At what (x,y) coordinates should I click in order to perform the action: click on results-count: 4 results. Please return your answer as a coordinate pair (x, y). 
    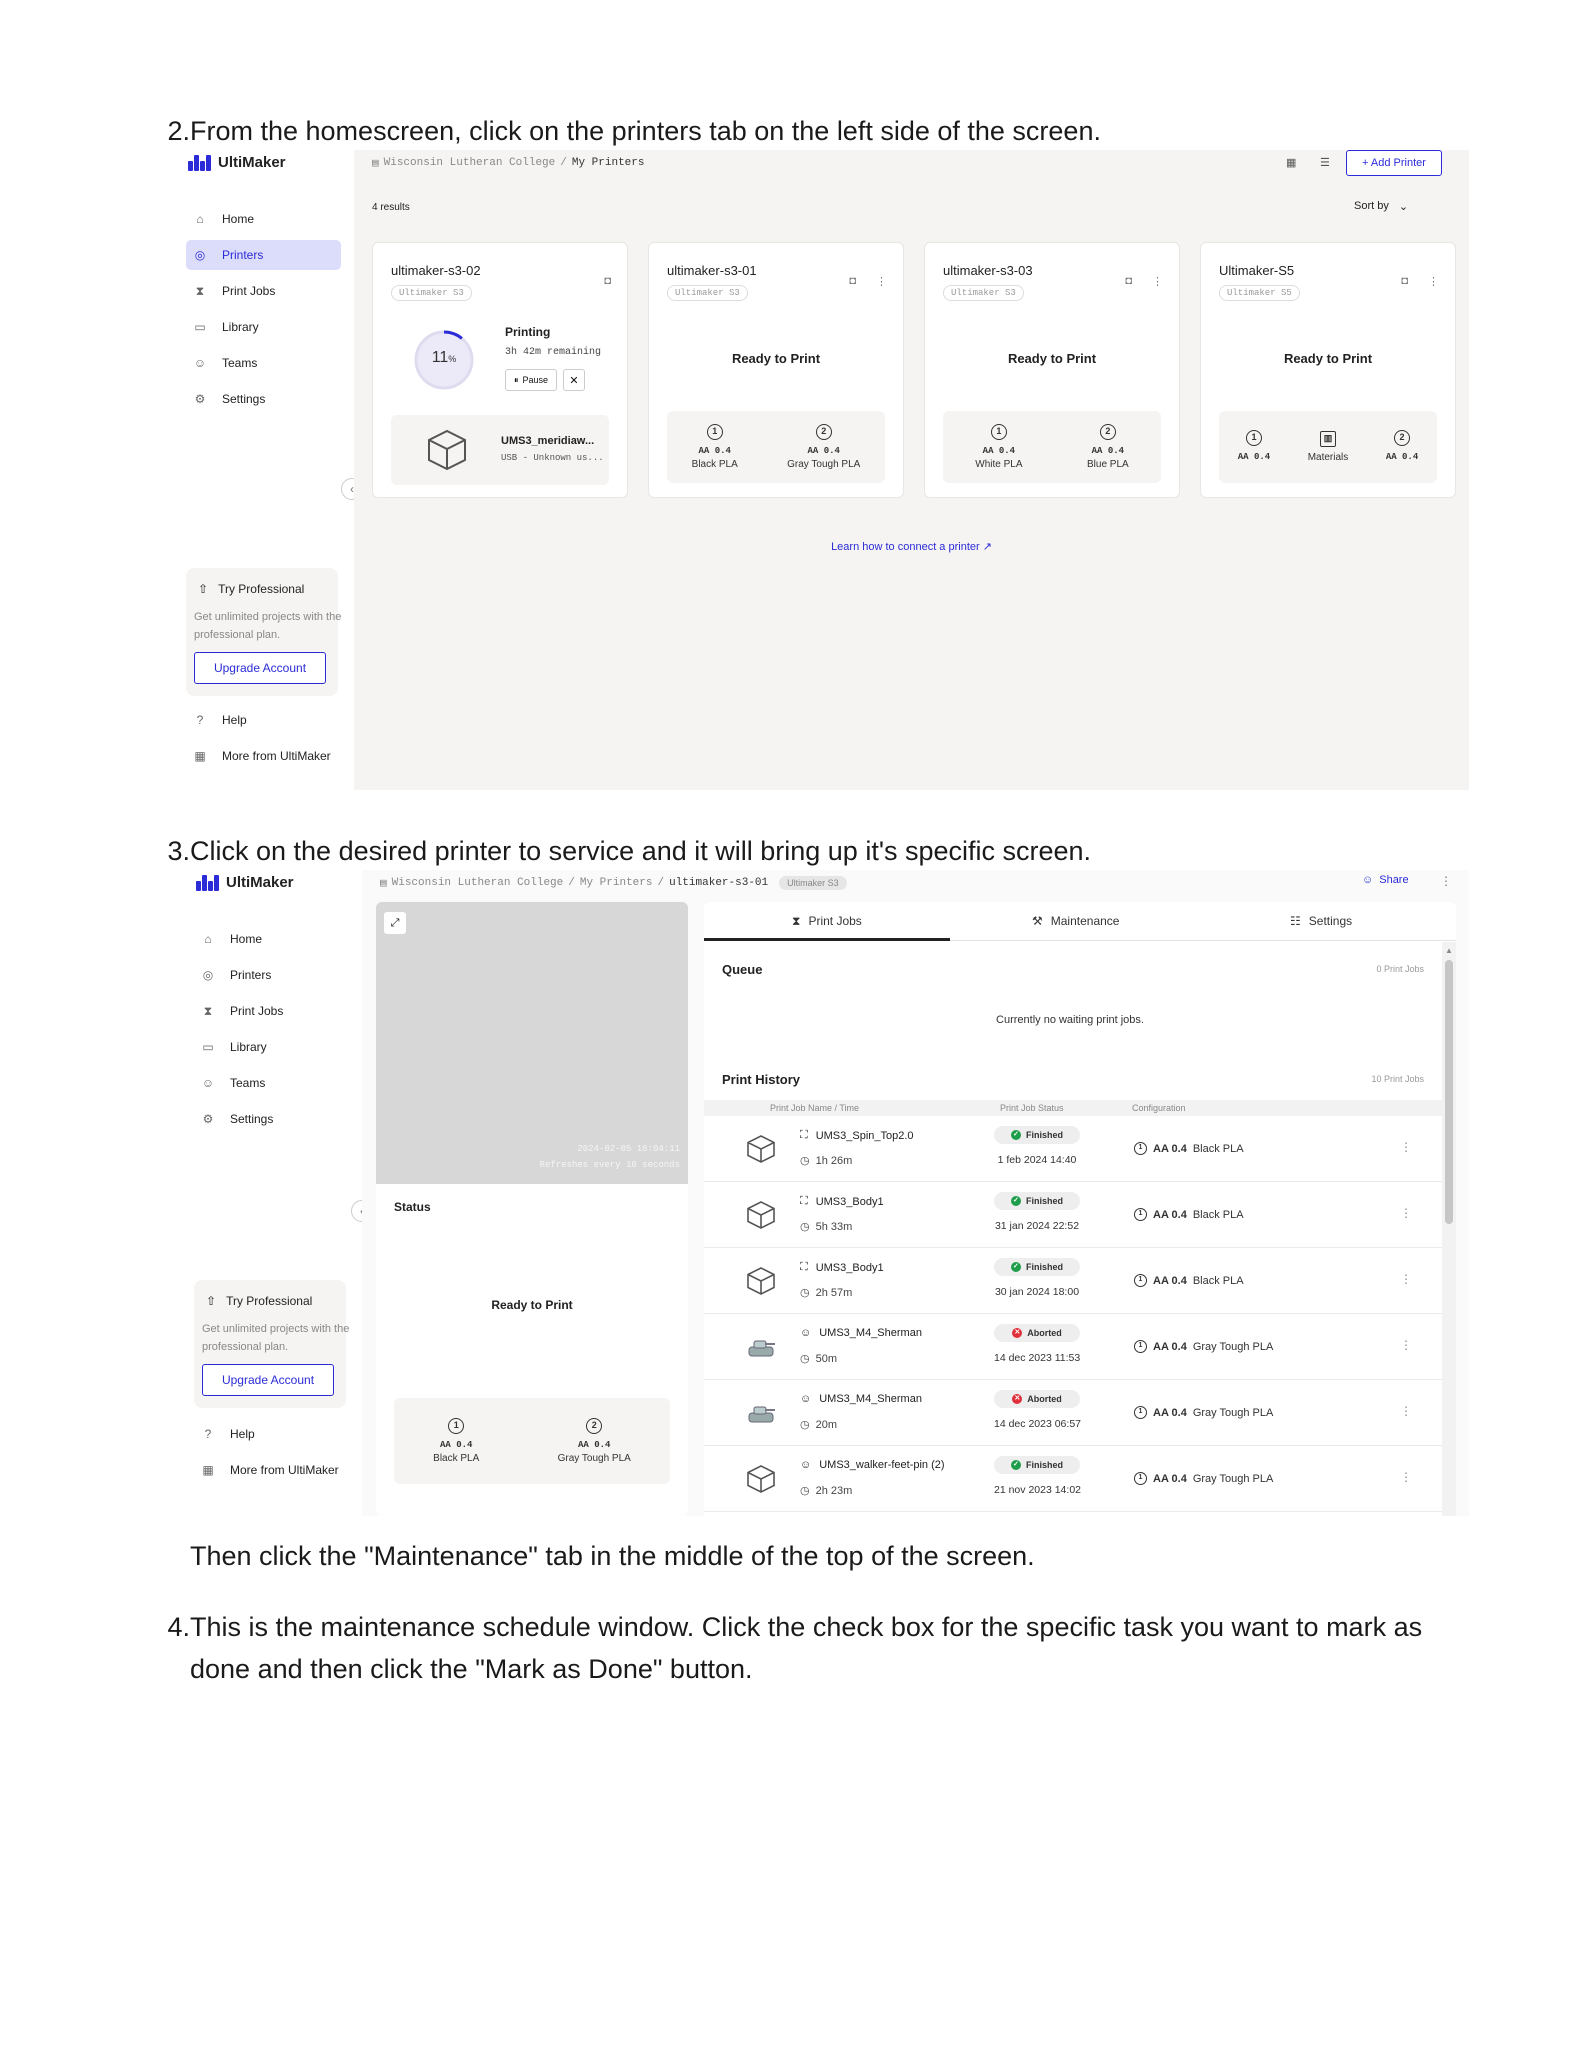
    Looking at the image, I should click on (391, 207).